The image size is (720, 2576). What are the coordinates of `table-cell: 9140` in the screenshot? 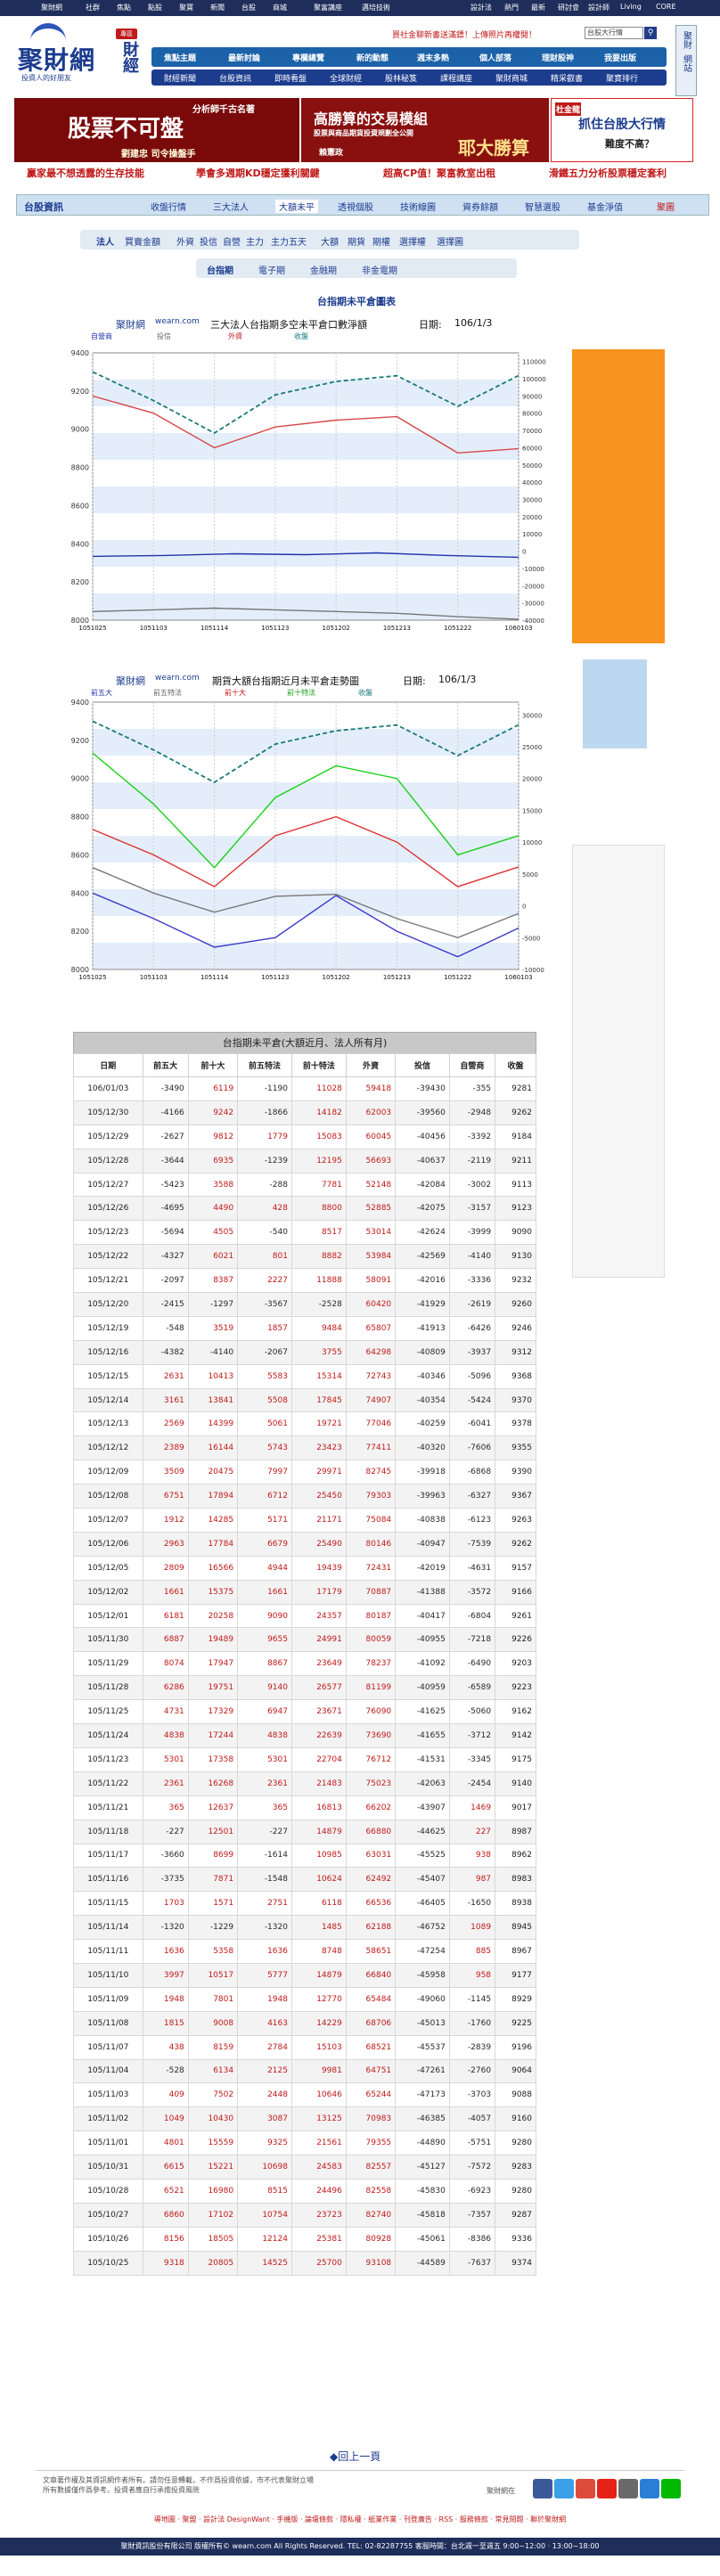 It's located at (264, 1688).